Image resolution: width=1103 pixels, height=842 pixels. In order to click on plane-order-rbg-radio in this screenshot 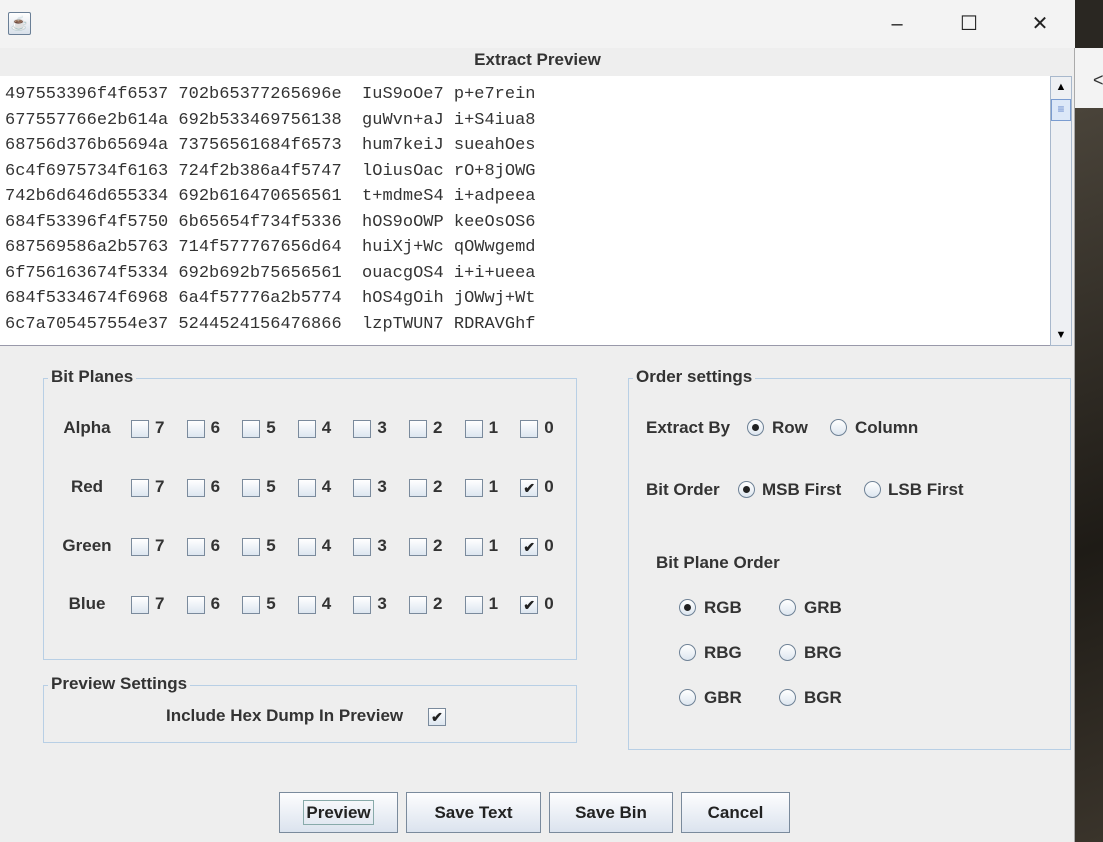, I will do `click(687, 652)`.